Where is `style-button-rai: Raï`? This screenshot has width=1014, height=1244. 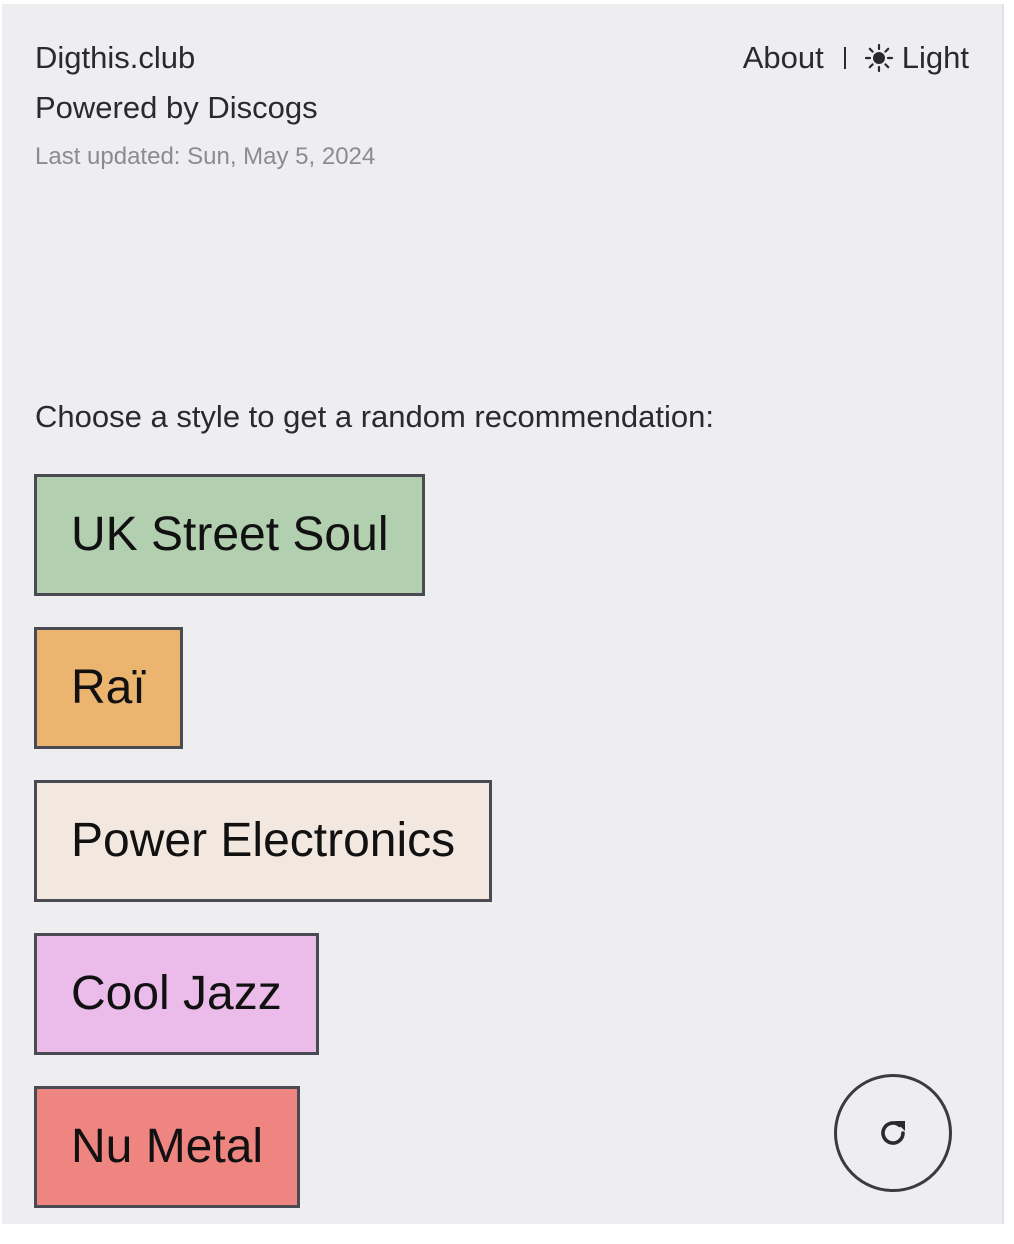
style-button-rai: Raï is located at coordinates (108, 688).